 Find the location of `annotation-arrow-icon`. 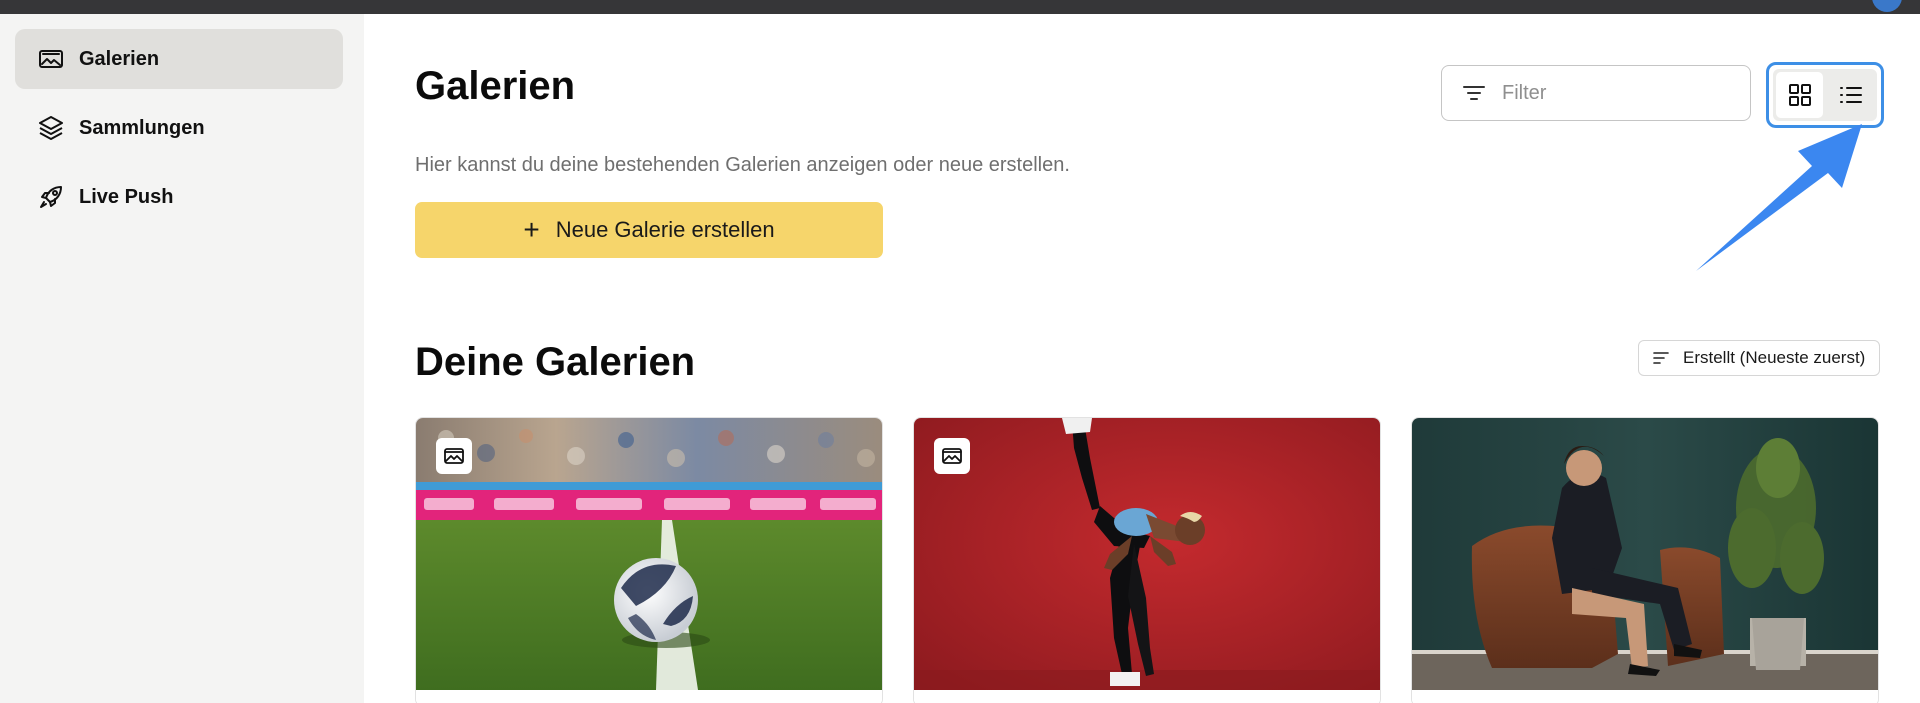

annotation-arrow-icon is located at coordinates (1779, 197).